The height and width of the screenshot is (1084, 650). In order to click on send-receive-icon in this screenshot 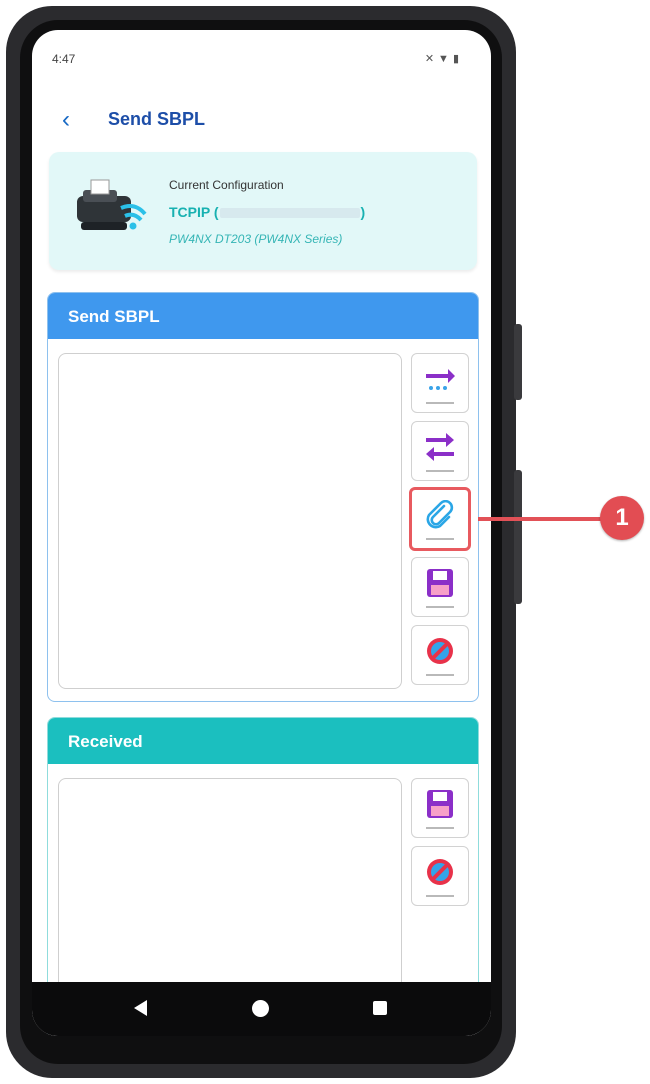, I will do `click(440, 447)`.